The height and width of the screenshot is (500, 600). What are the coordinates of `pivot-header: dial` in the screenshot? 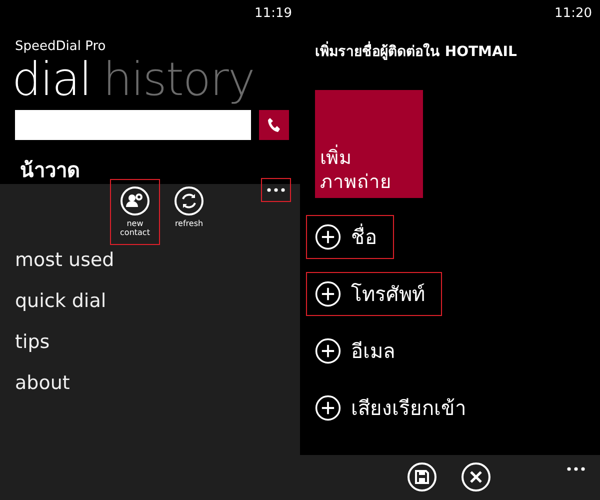 It's located at (51, 79).